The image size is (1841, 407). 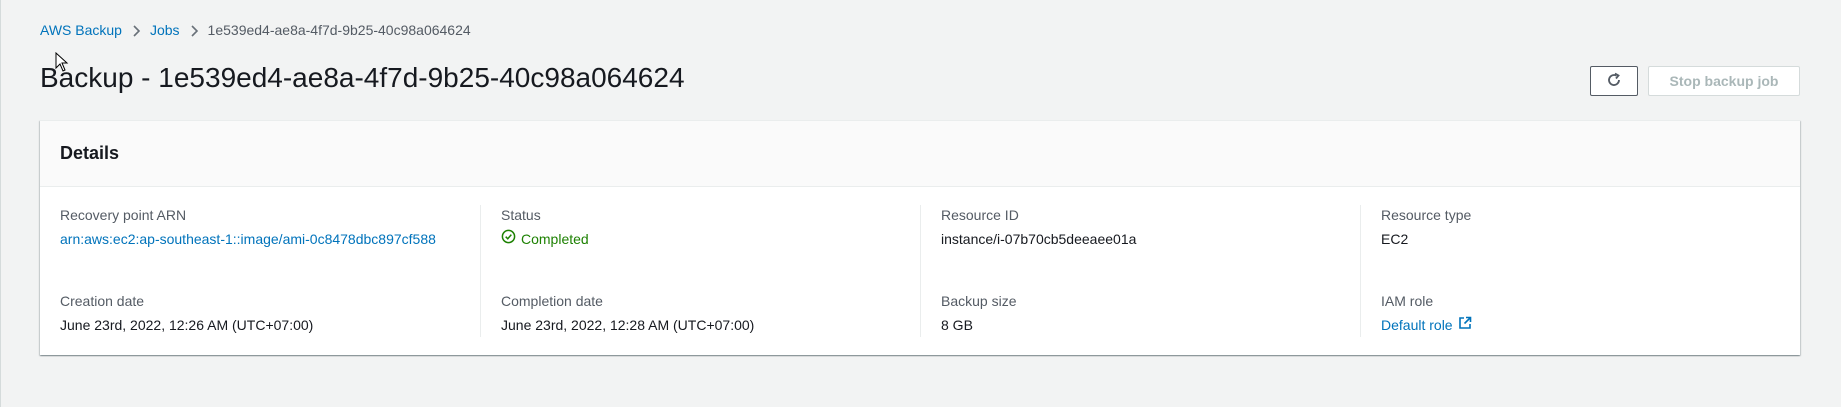 What do you see at coordinates (552, 301) in the screenshot?
I see `field-label: Completion date` at bounding box center [552, 301].